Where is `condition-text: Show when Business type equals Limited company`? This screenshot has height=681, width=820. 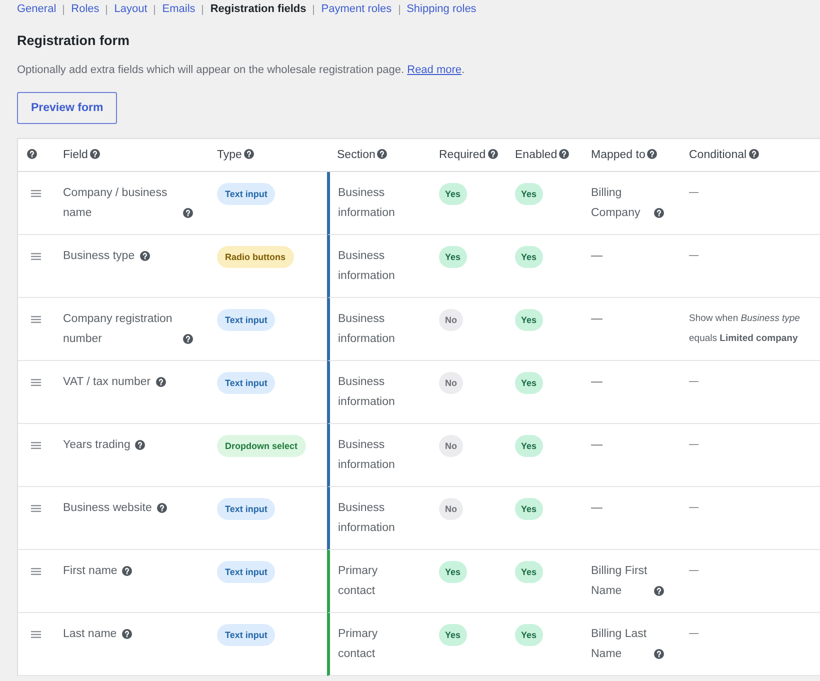
condition-text: Show when Business type equals Limited company is located at coordinates (745, 329).